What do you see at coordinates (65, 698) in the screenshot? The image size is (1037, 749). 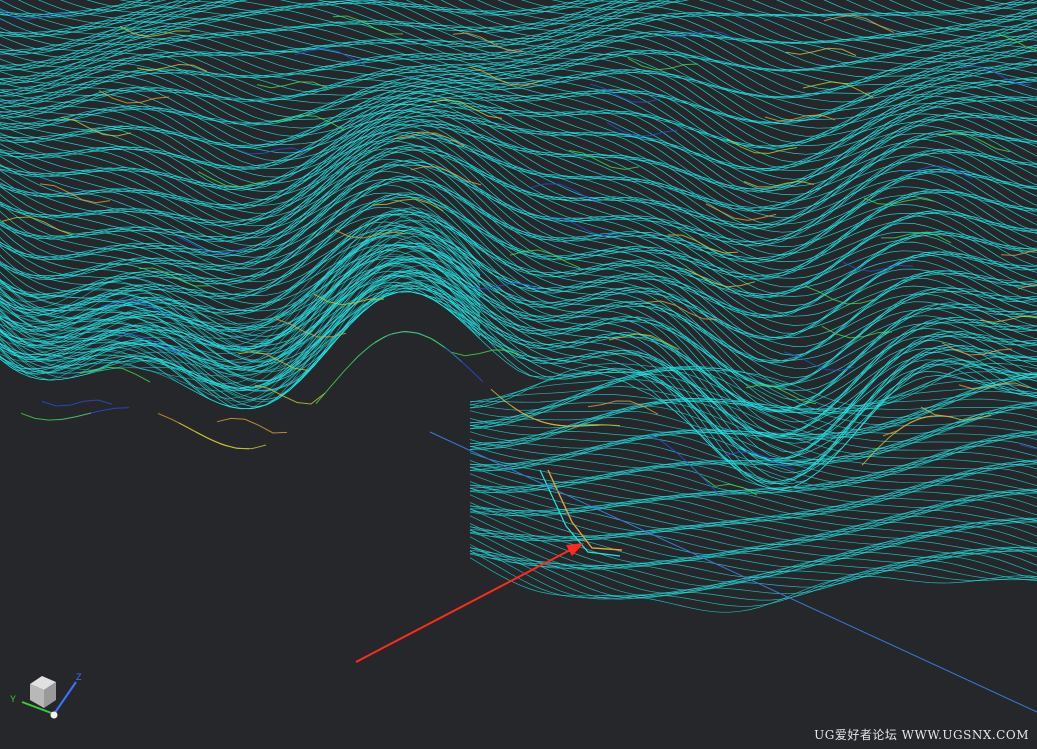 I see `triad-z-axis` at bounding box center [65, 698].